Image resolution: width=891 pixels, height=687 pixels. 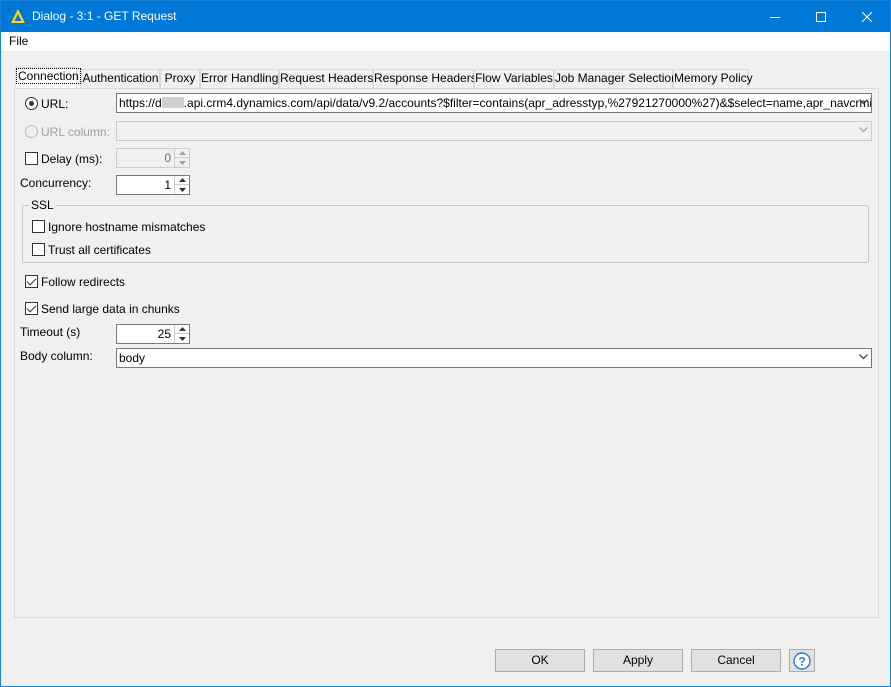 I want to click on tab-authentication: Authentication, so click(x=120, y=78).